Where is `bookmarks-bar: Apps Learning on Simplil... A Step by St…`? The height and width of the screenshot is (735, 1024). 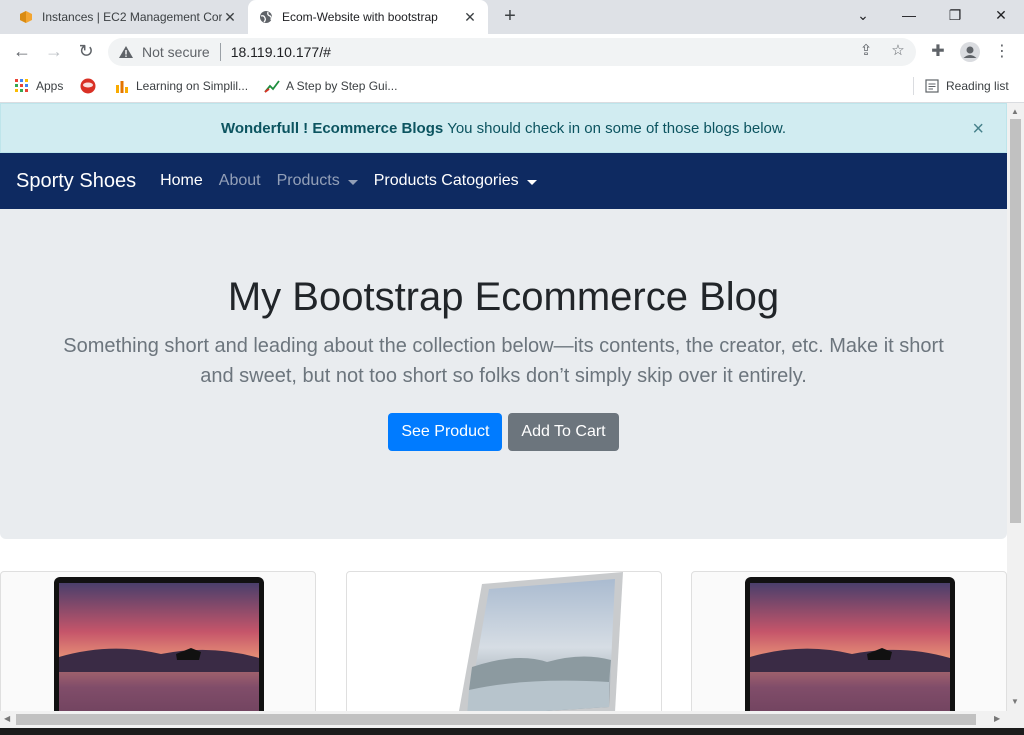 bookmarks-bar: Apps Learning on Simplil... A Step by St… is located at coordinates (512, 86).